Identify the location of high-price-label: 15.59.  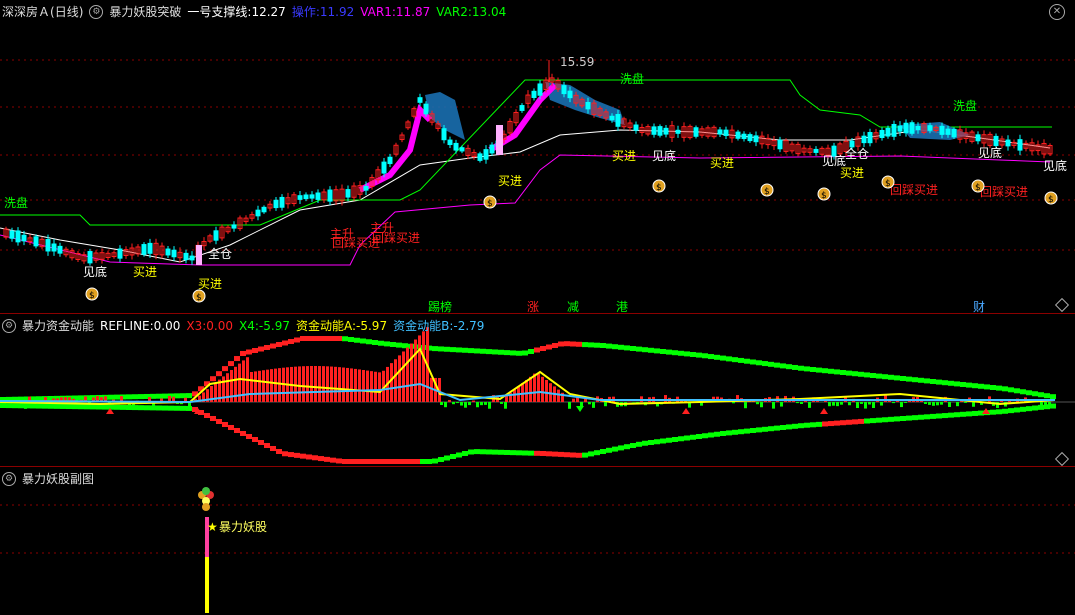
(577, 62).